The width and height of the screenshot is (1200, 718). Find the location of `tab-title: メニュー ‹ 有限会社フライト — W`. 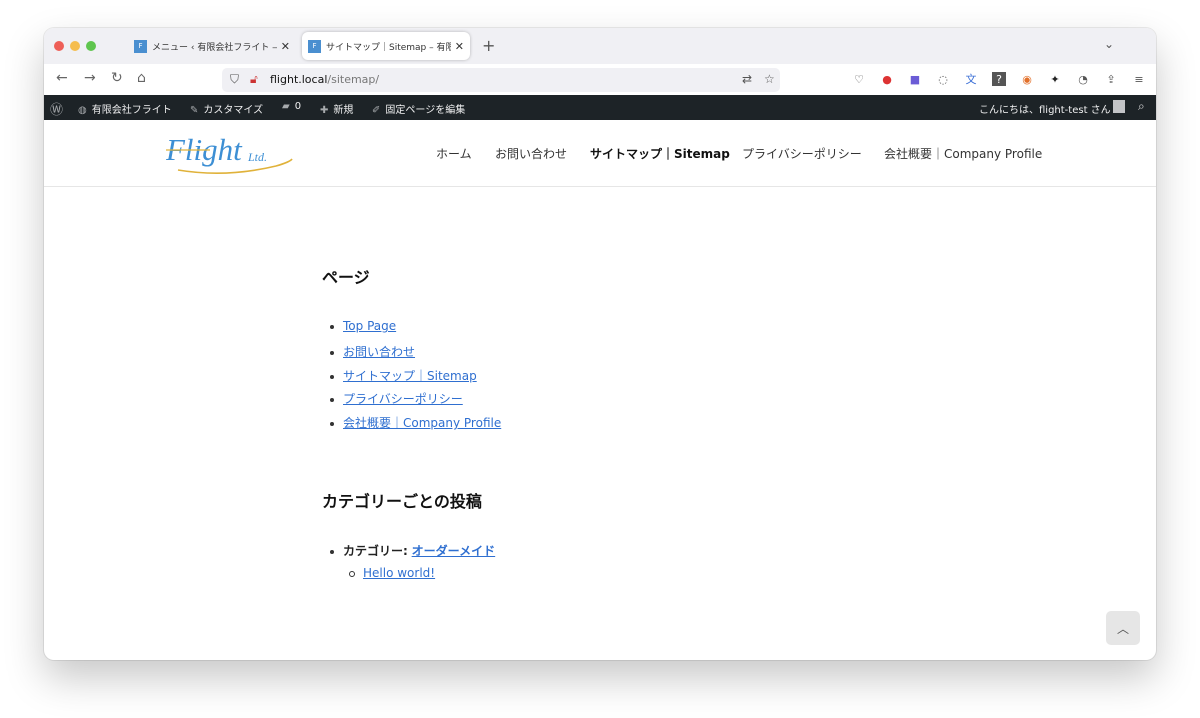

tab-title: メニュー ‹ 有限会社フライト — W is located at coordinates (214, 47).